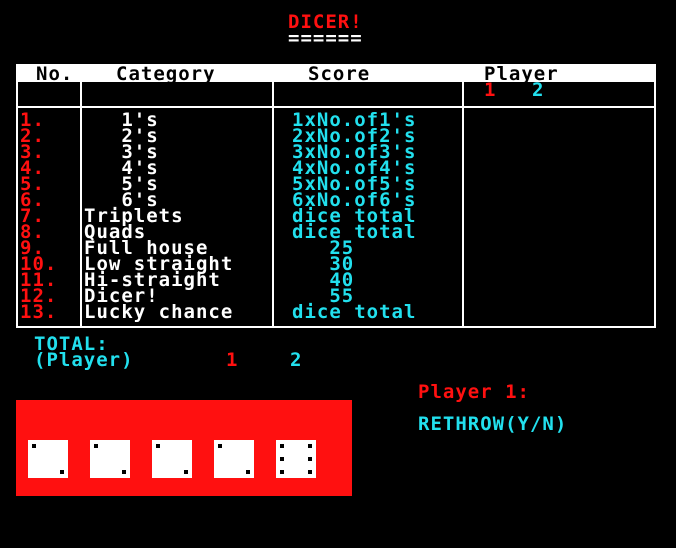 The width and height of the screenshot is (676, 548). What do you see at coordinates (354, 312) in the screenshot?
I see `row-score-rule: dice total` at bounding box center [354, 312].